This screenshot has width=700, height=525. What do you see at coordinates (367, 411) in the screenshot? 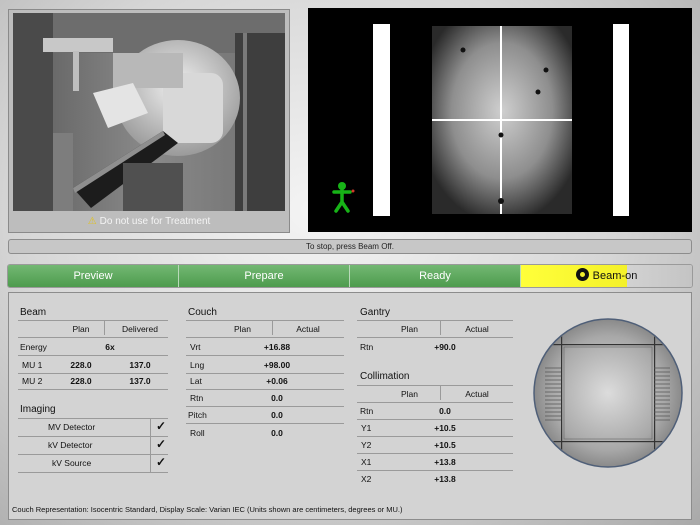
I see `collimation-row-label: Rtn` at bounding box center [367, 411].